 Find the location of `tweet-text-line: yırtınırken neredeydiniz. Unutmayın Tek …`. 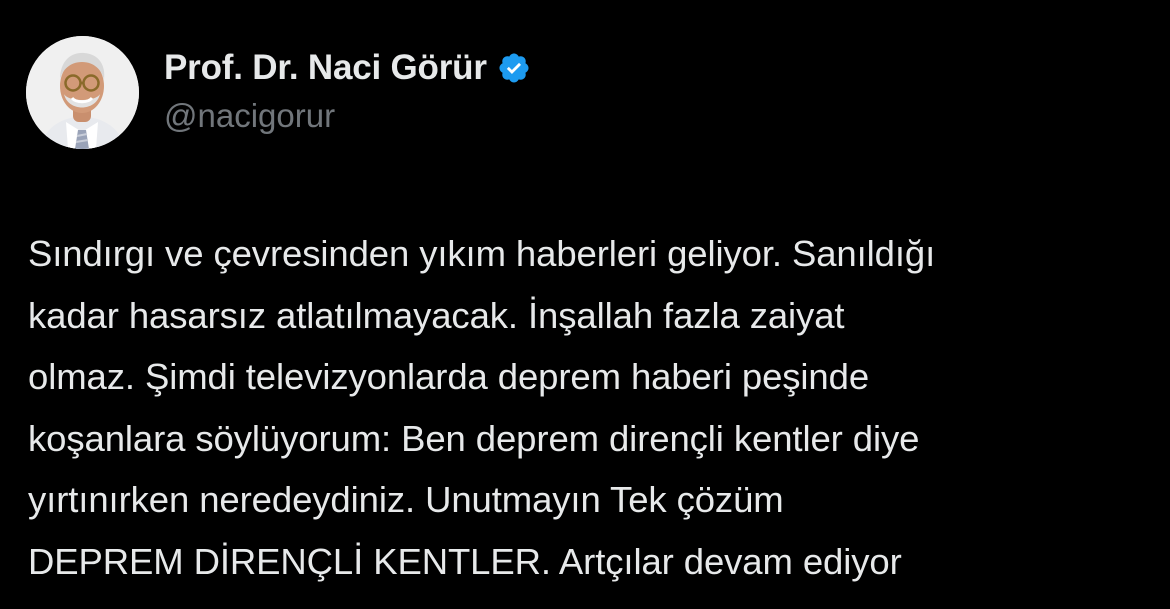

tweet-text-line: yırtınırken neredeydiniz. Unutmayın Tek … is located at coordinates (406, 499).